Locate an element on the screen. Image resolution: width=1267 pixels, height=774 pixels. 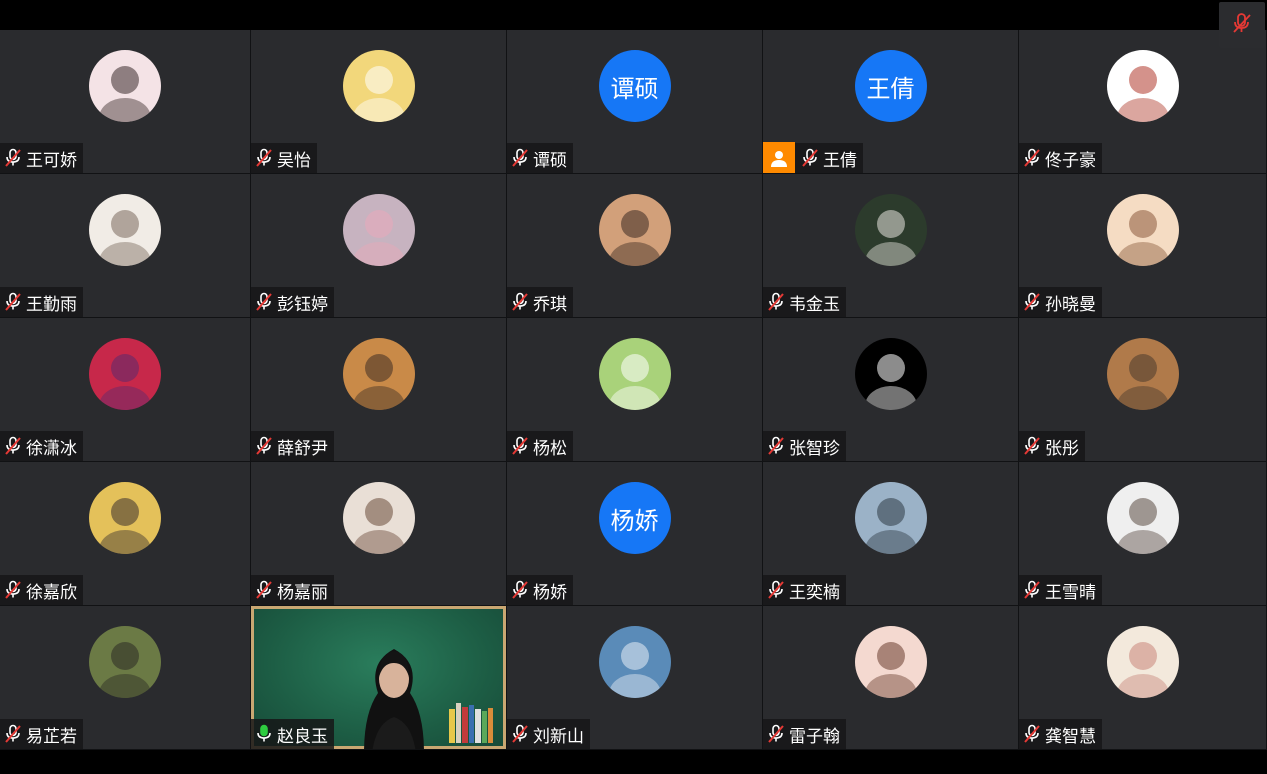
participant-tile: 王勤雨 is located at coordinates (125, 246).